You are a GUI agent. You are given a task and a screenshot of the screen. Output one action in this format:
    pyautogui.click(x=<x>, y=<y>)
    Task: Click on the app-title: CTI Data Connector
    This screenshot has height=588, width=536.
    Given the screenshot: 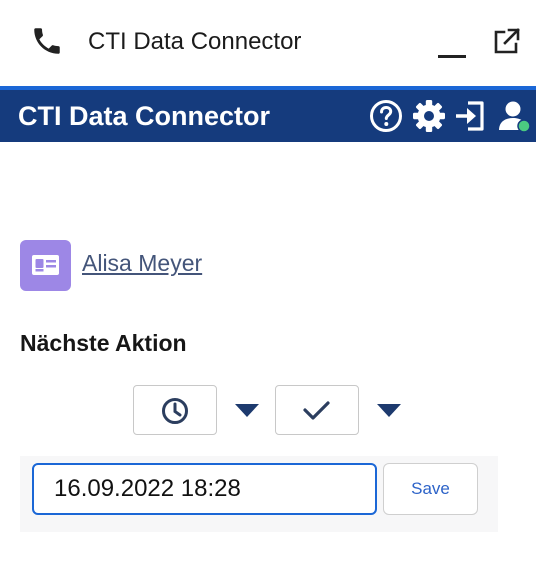 What is the action you would take?
    pyautogui.click(x=144, y=116)
    